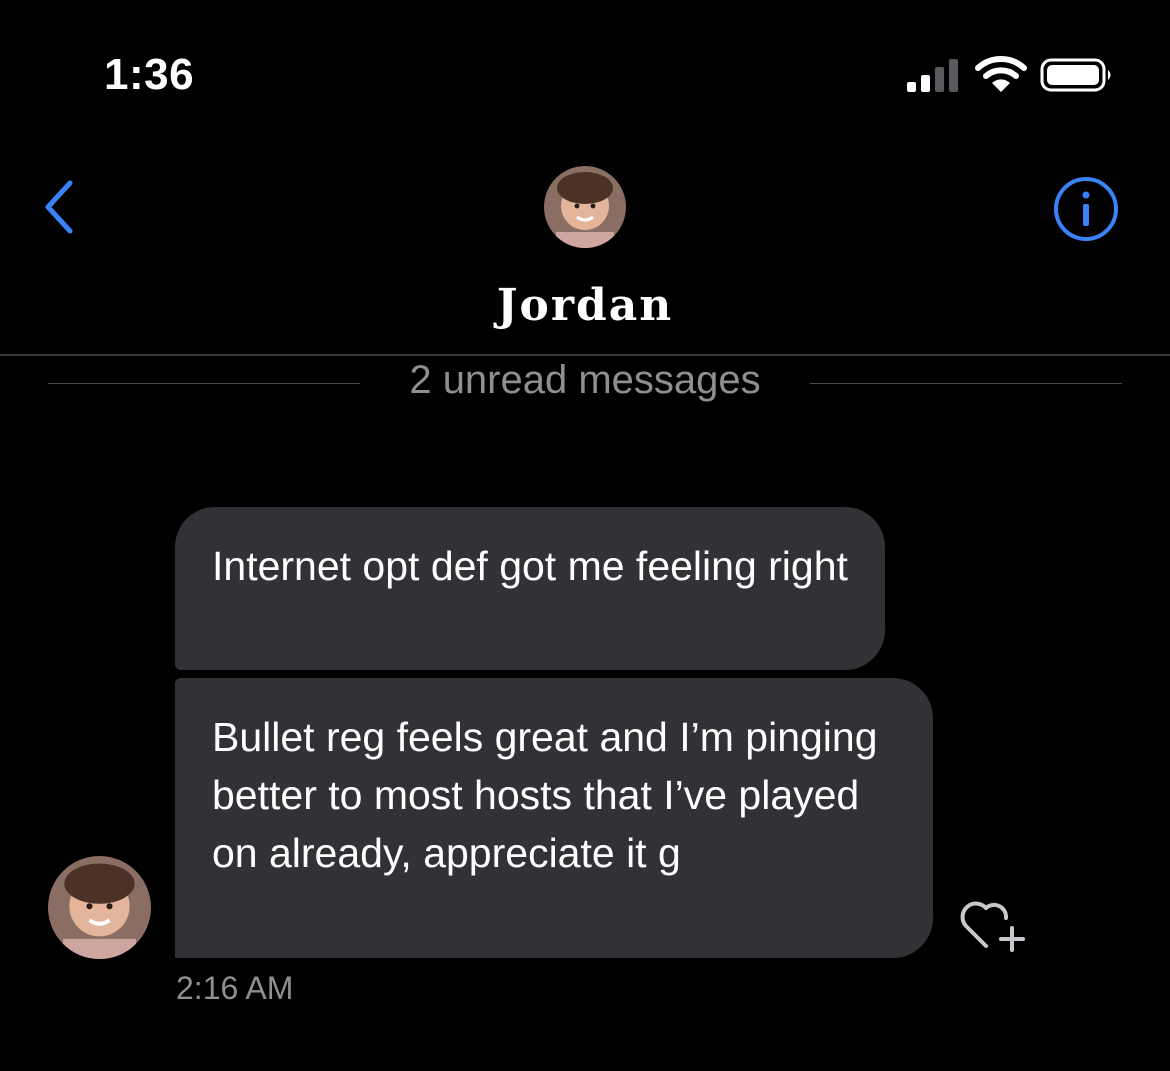 This screenshot has height=1071, width=1170. What do you see at coordinates (585, 305) in the screenshot?
I see `contact-name: Jordan` at bounding box center [585, 305].